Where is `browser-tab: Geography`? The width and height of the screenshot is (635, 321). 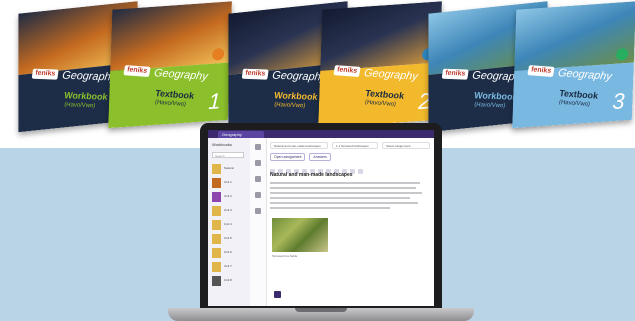
browser-tab: Geography is located at coordinates (241, 134).